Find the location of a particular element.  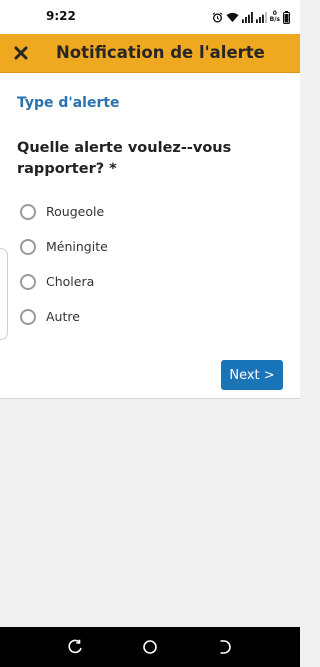

radio-option-autre: Autre is located at coordinates (64, 316).